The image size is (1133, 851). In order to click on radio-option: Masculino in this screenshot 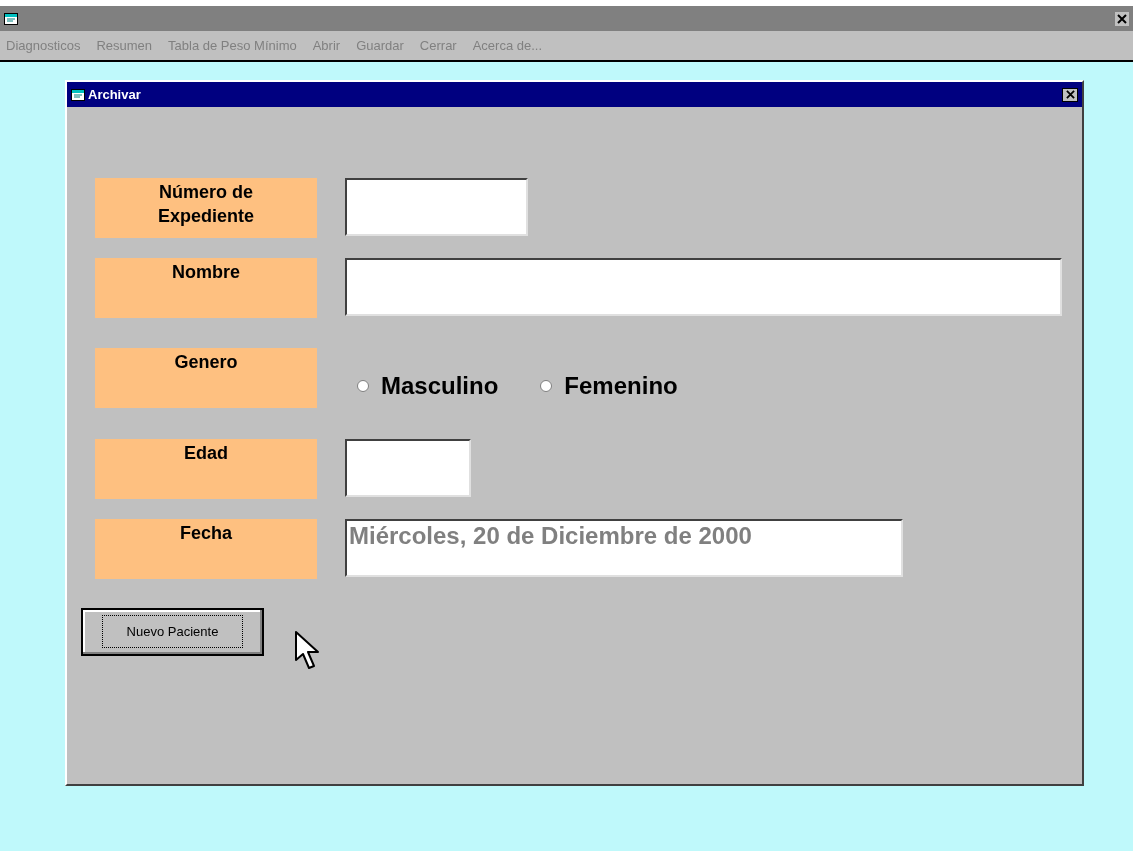, I will do `click(428, 386)`.